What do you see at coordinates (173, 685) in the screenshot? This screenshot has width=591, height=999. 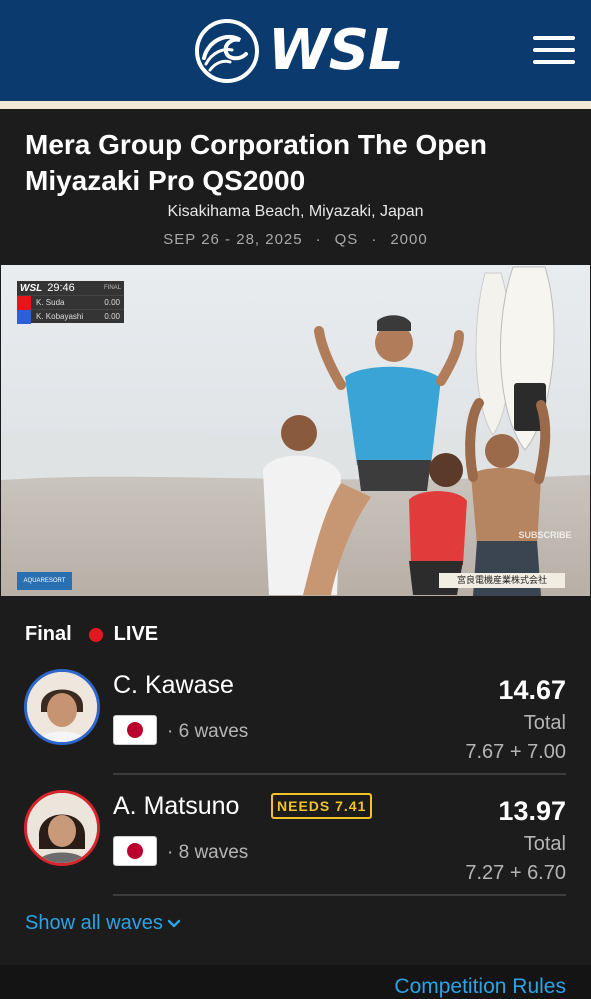 I see `athlete-name: C. Kawase` at bounding box center [173, 685].